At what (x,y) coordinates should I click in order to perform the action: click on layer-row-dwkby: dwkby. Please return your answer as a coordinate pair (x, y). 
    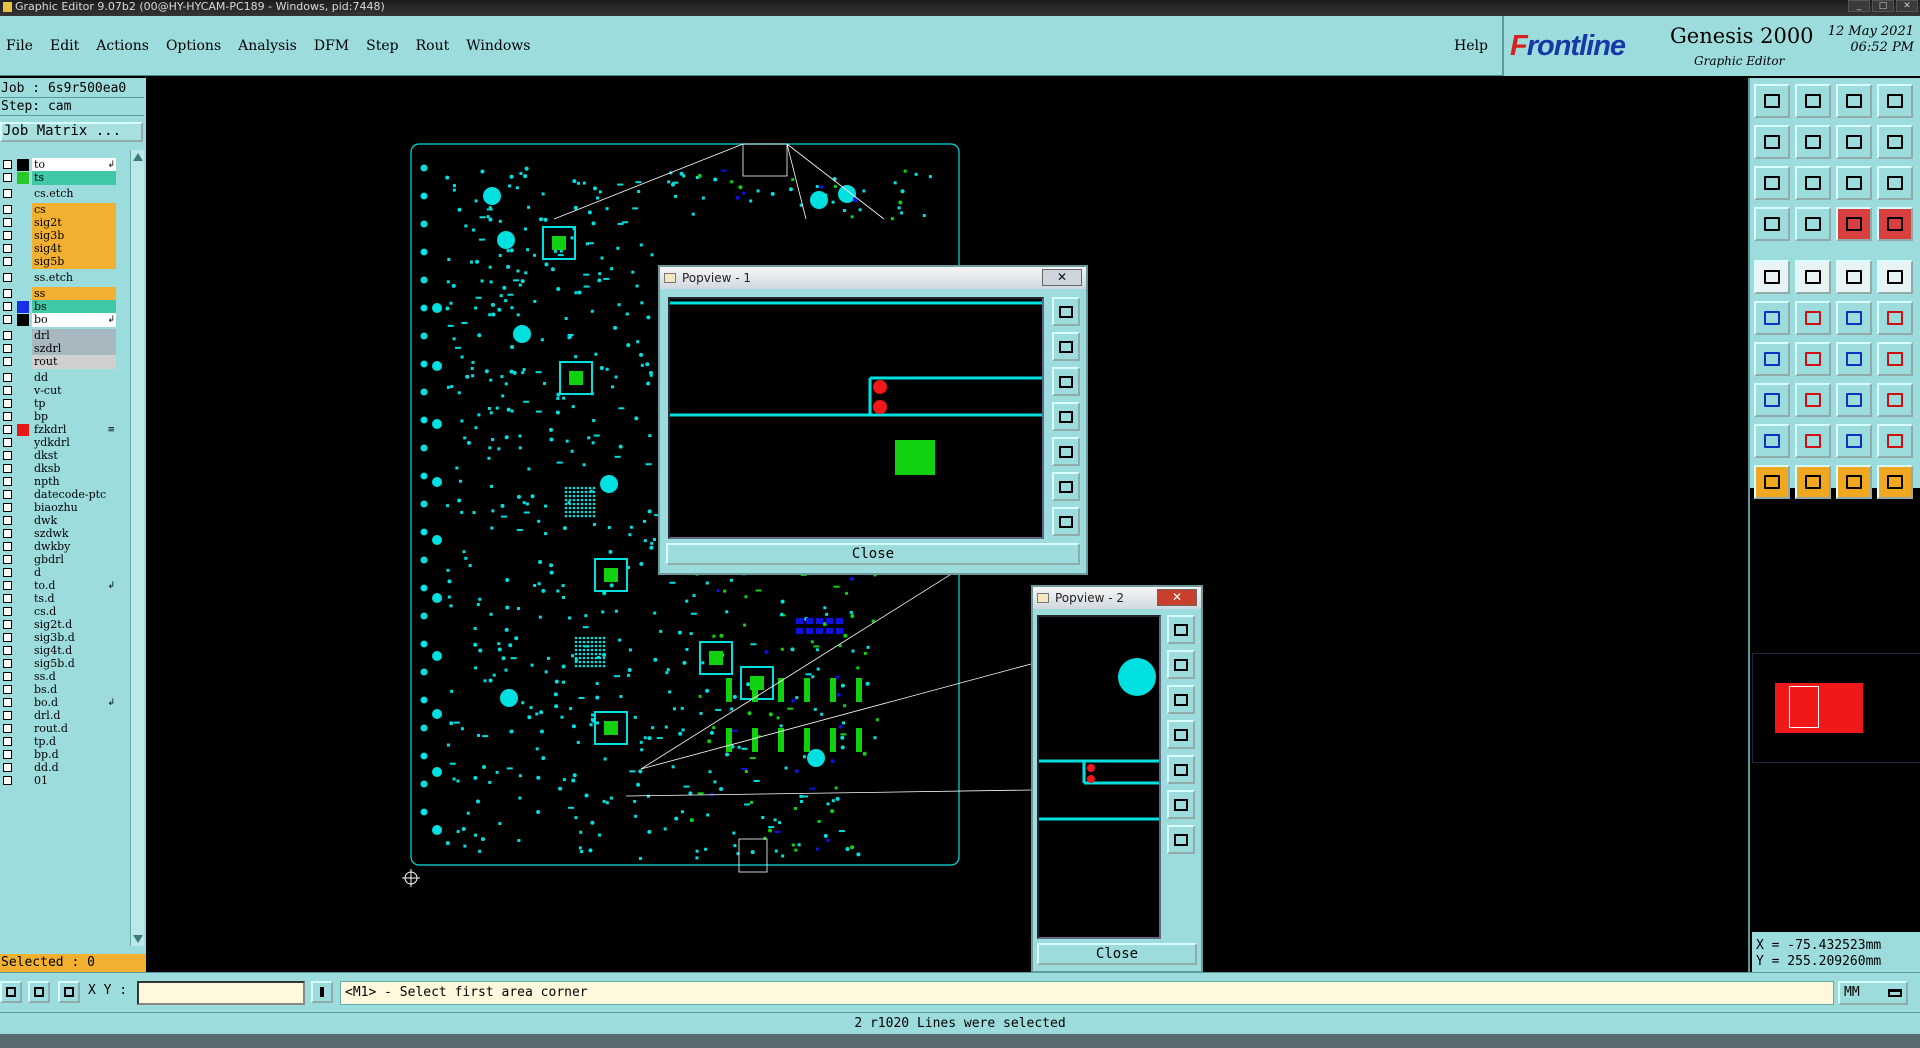
    Looking at the image, I should click on (59, 547).